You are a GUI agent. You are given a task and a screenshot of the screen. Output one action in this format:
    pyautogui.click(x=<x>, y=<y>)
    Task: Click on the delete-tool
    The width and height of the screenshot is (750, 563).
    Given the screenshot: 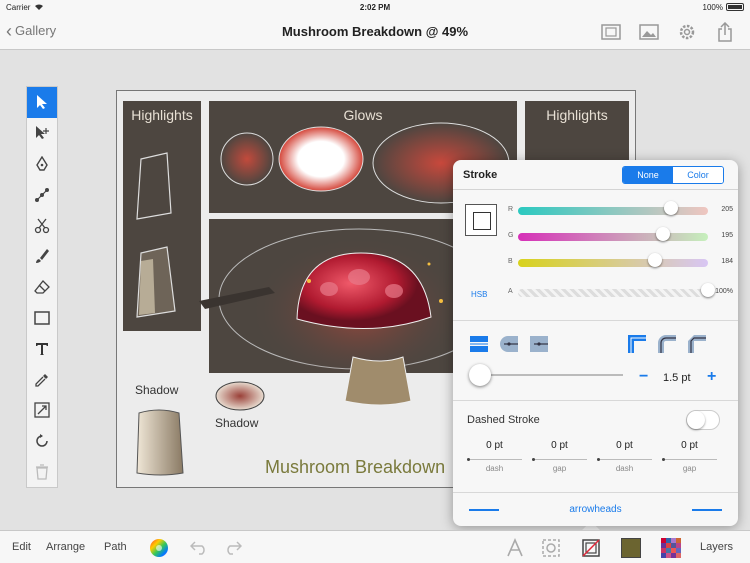 What is the action you would take?
    pyautogui.click(x=42, y=472)
    